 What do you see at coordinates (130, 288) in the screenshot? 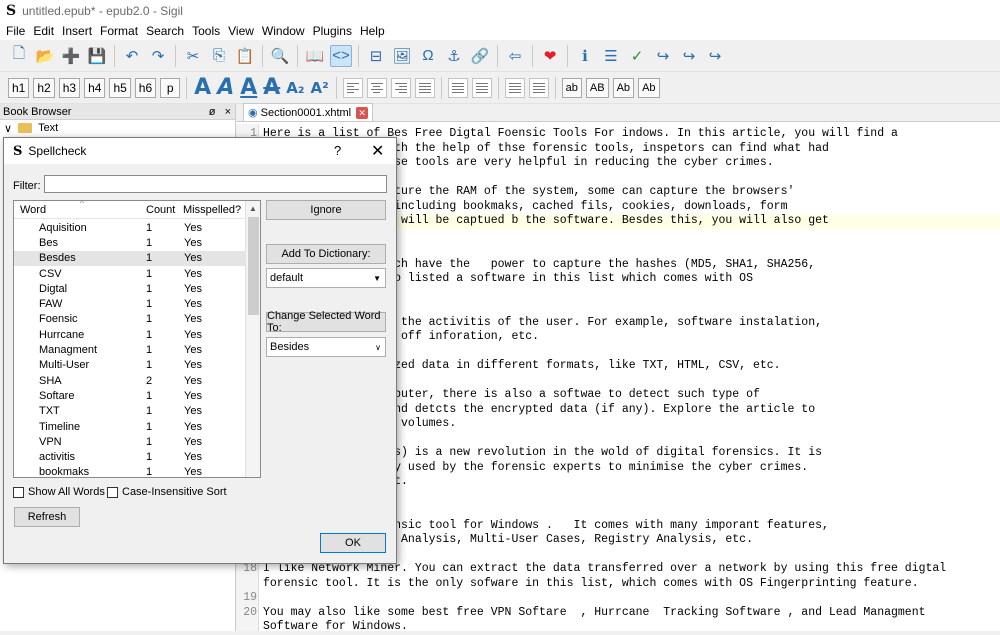
I see `word-list-row: Digtal 1 Yes` at bounding box center [130, 288].